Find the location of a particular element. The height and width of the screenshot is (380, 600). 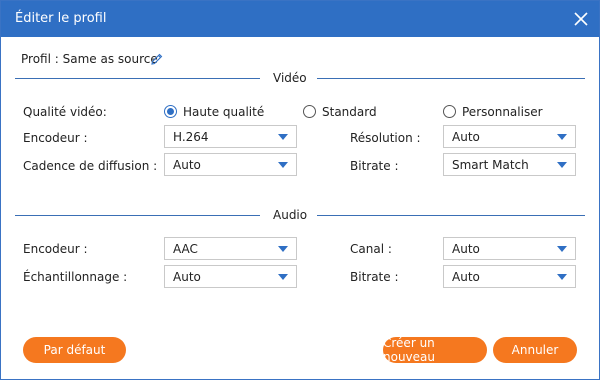

samplerate-label: Échantillonnage : is located at coordinates (75, 277).